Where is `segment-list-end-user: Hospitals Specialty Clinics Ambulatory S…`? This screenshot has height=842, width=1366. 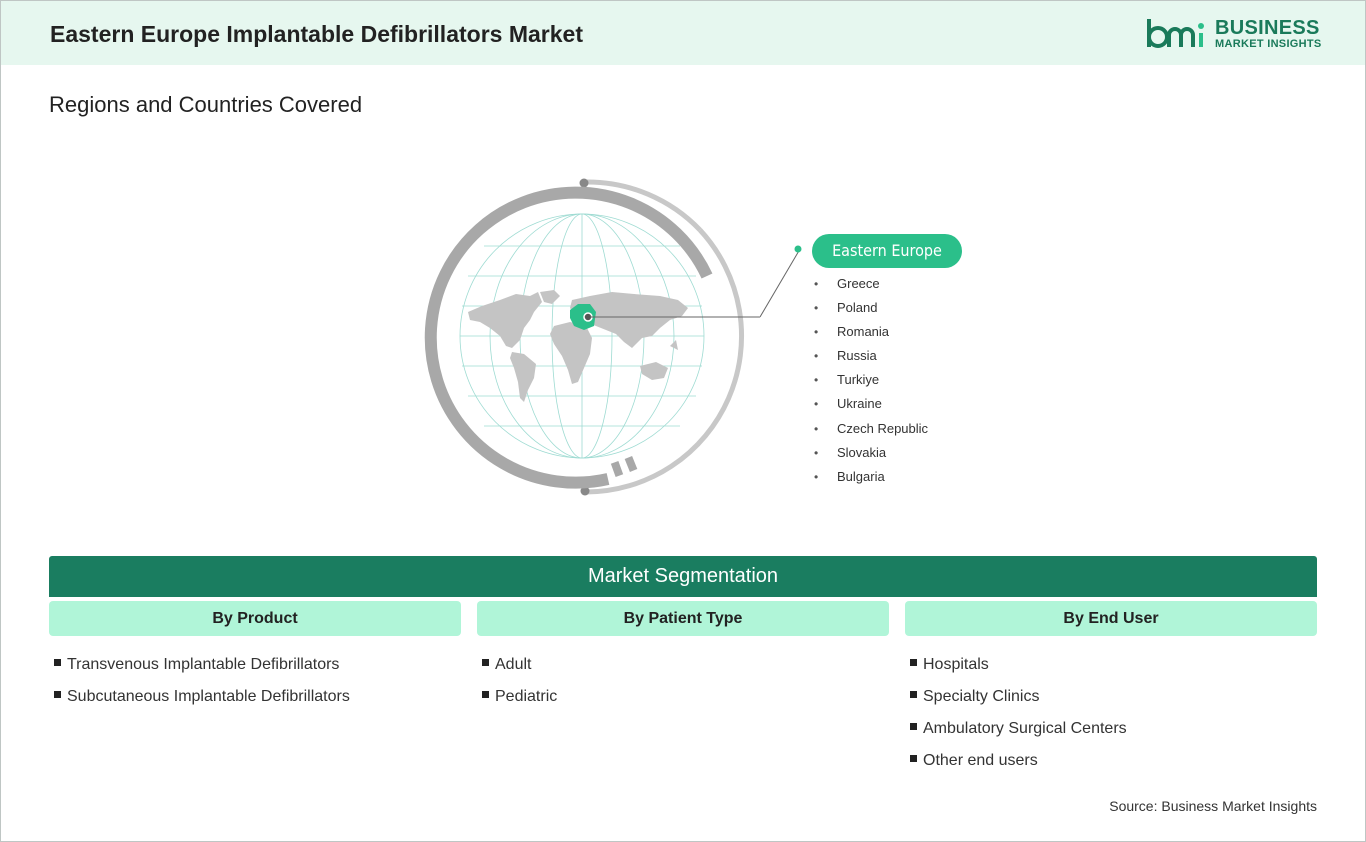
segment-list-end-user: Hospitals Specialty Clinics Ambulatory S… is located at coordinates (1018, 720).